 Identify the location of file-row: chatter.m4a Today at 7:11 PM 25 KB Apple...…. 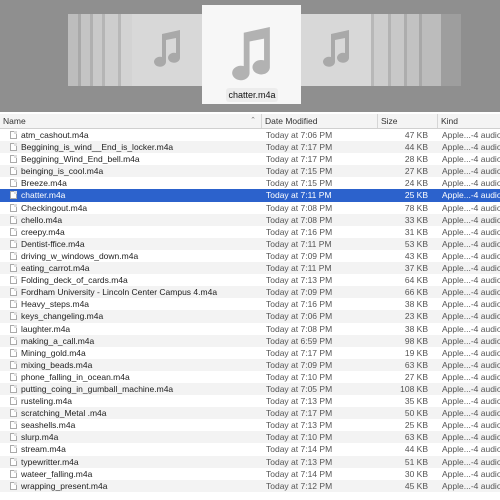
(250, 195).